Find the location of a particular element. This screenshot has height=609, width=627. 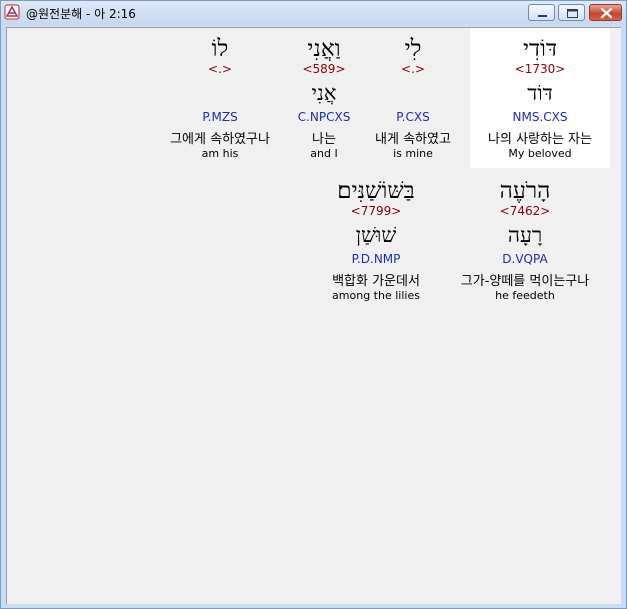

english-gloss: am his is located at coordinates (220, 153).